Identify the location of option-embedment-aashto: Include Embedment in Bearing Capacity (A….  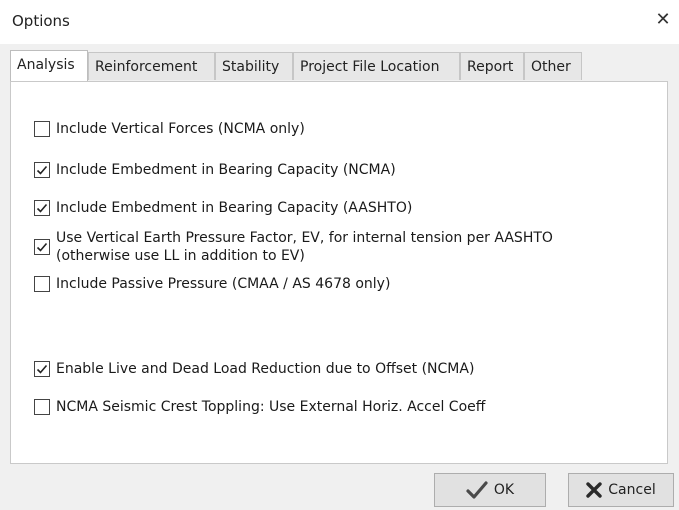
(223, 208).